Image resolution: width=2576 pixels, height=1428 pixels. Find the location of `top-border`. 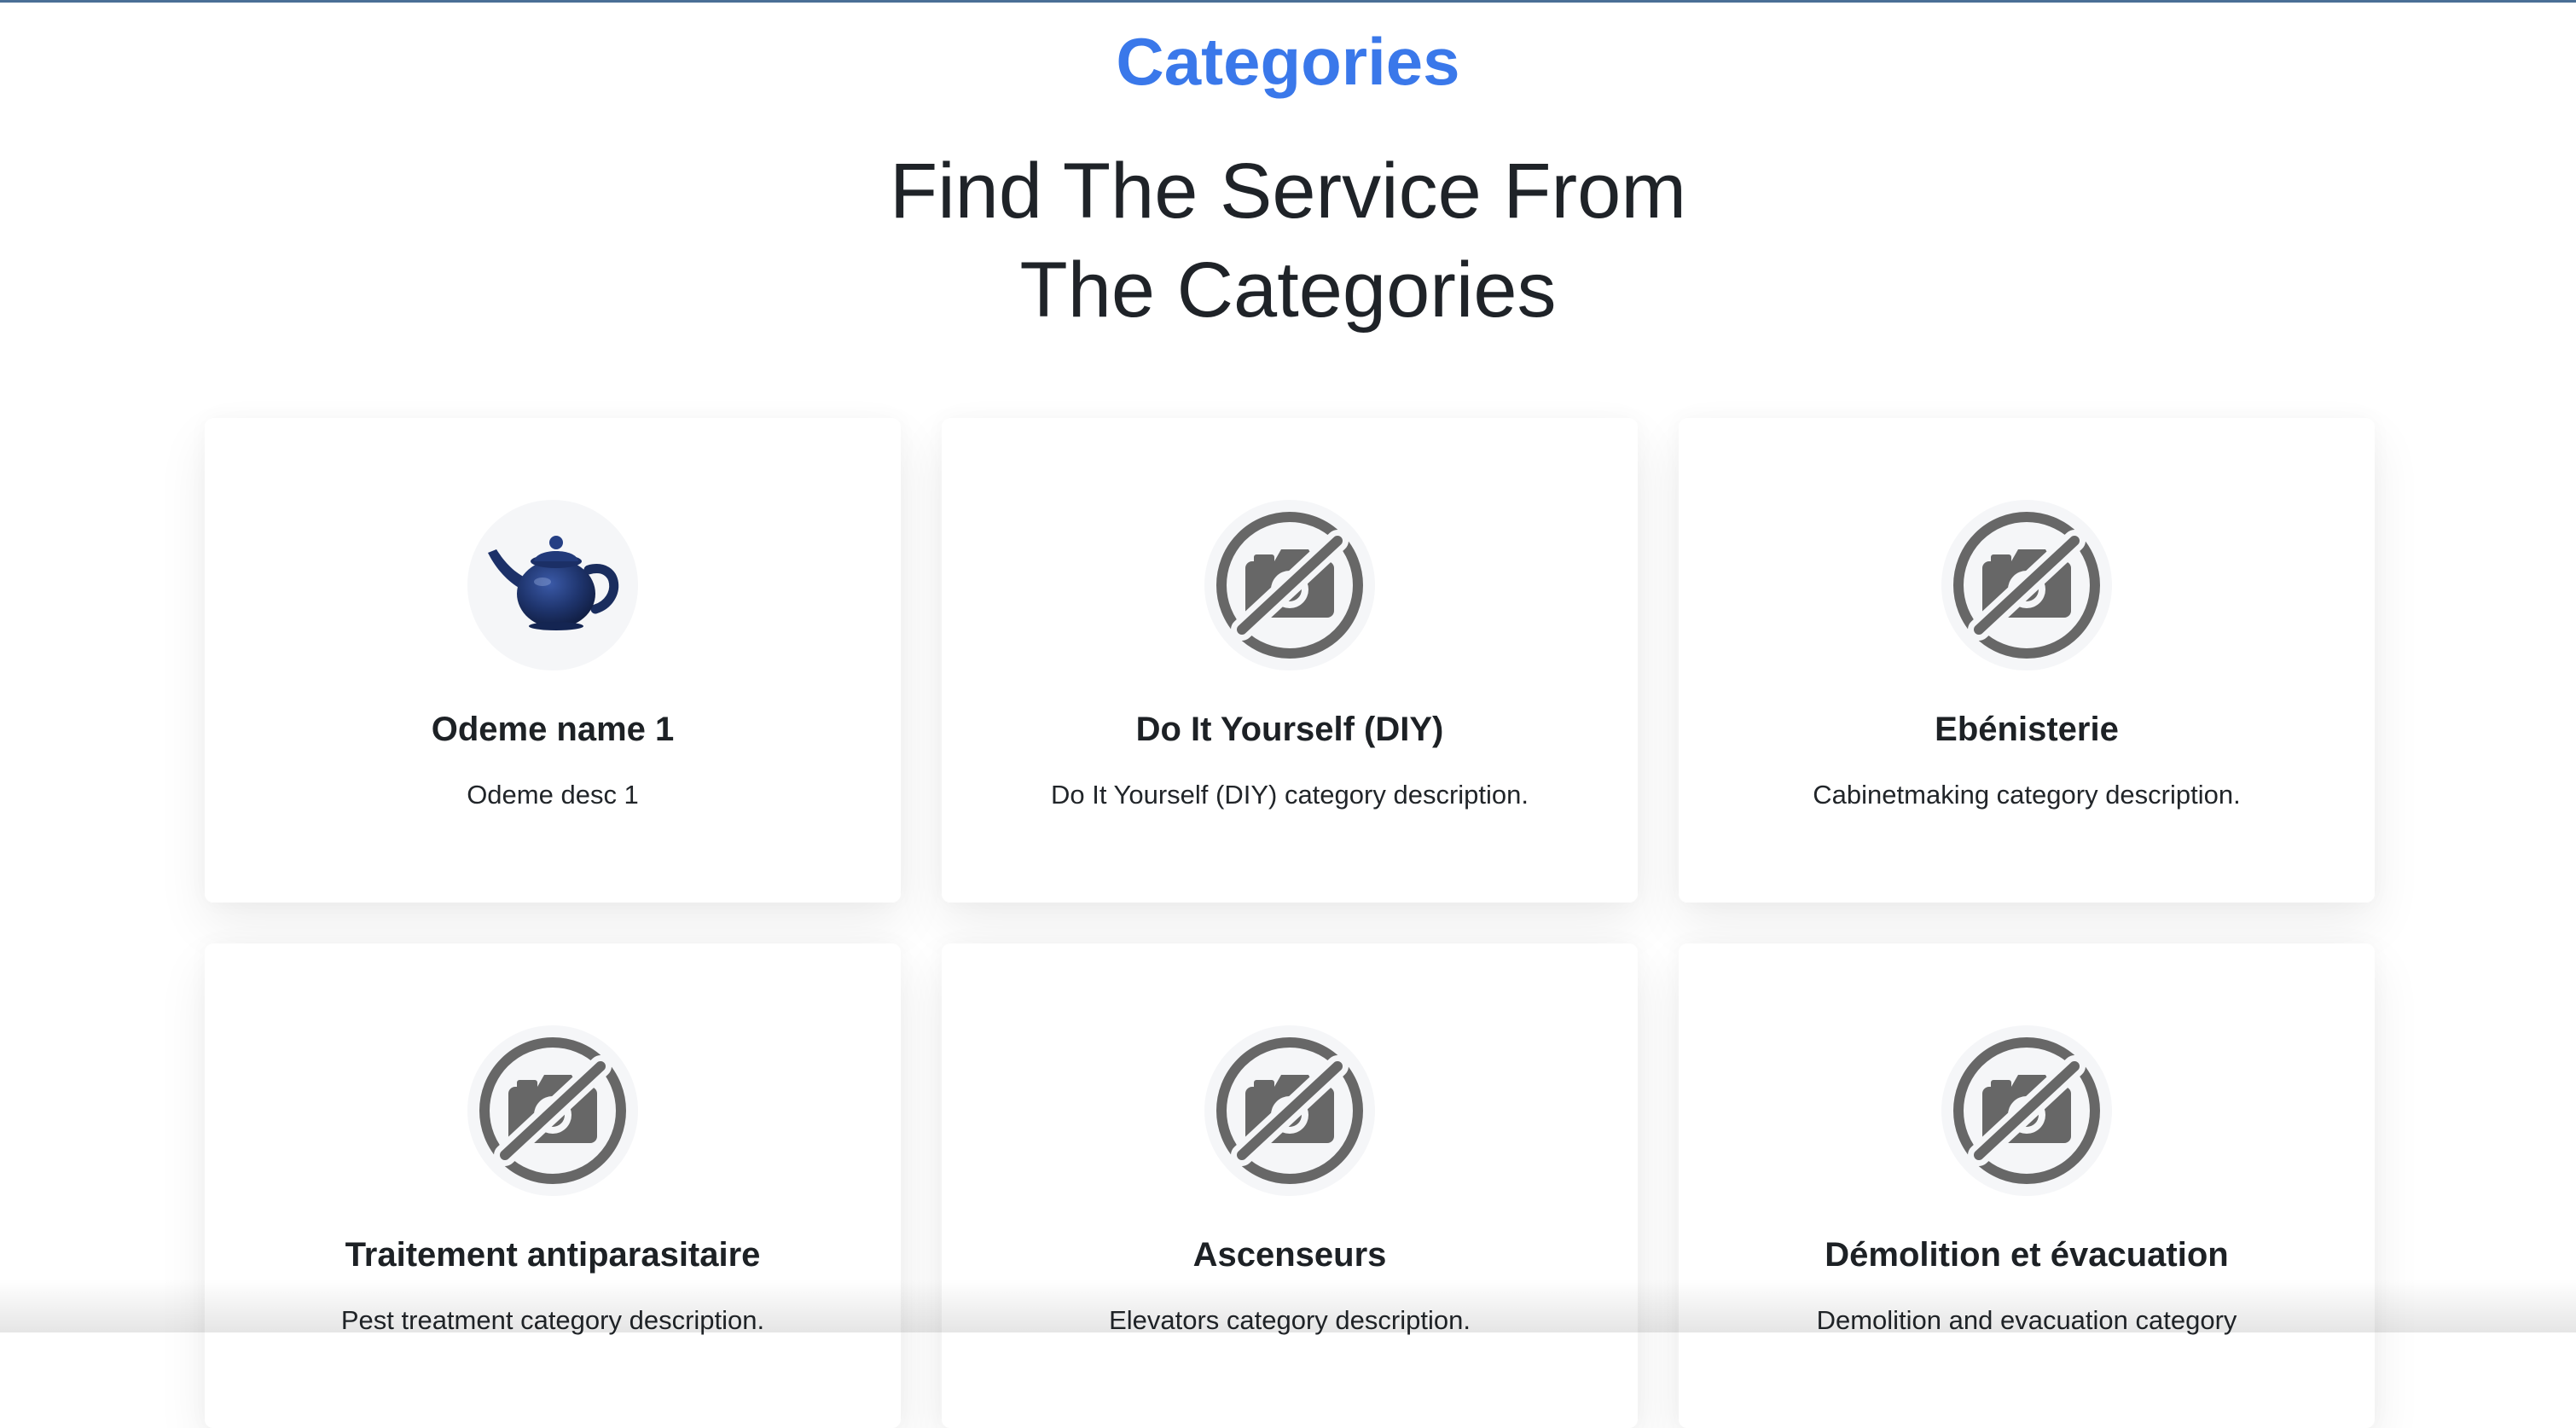

top-border is located at coordinates (1288, 1).